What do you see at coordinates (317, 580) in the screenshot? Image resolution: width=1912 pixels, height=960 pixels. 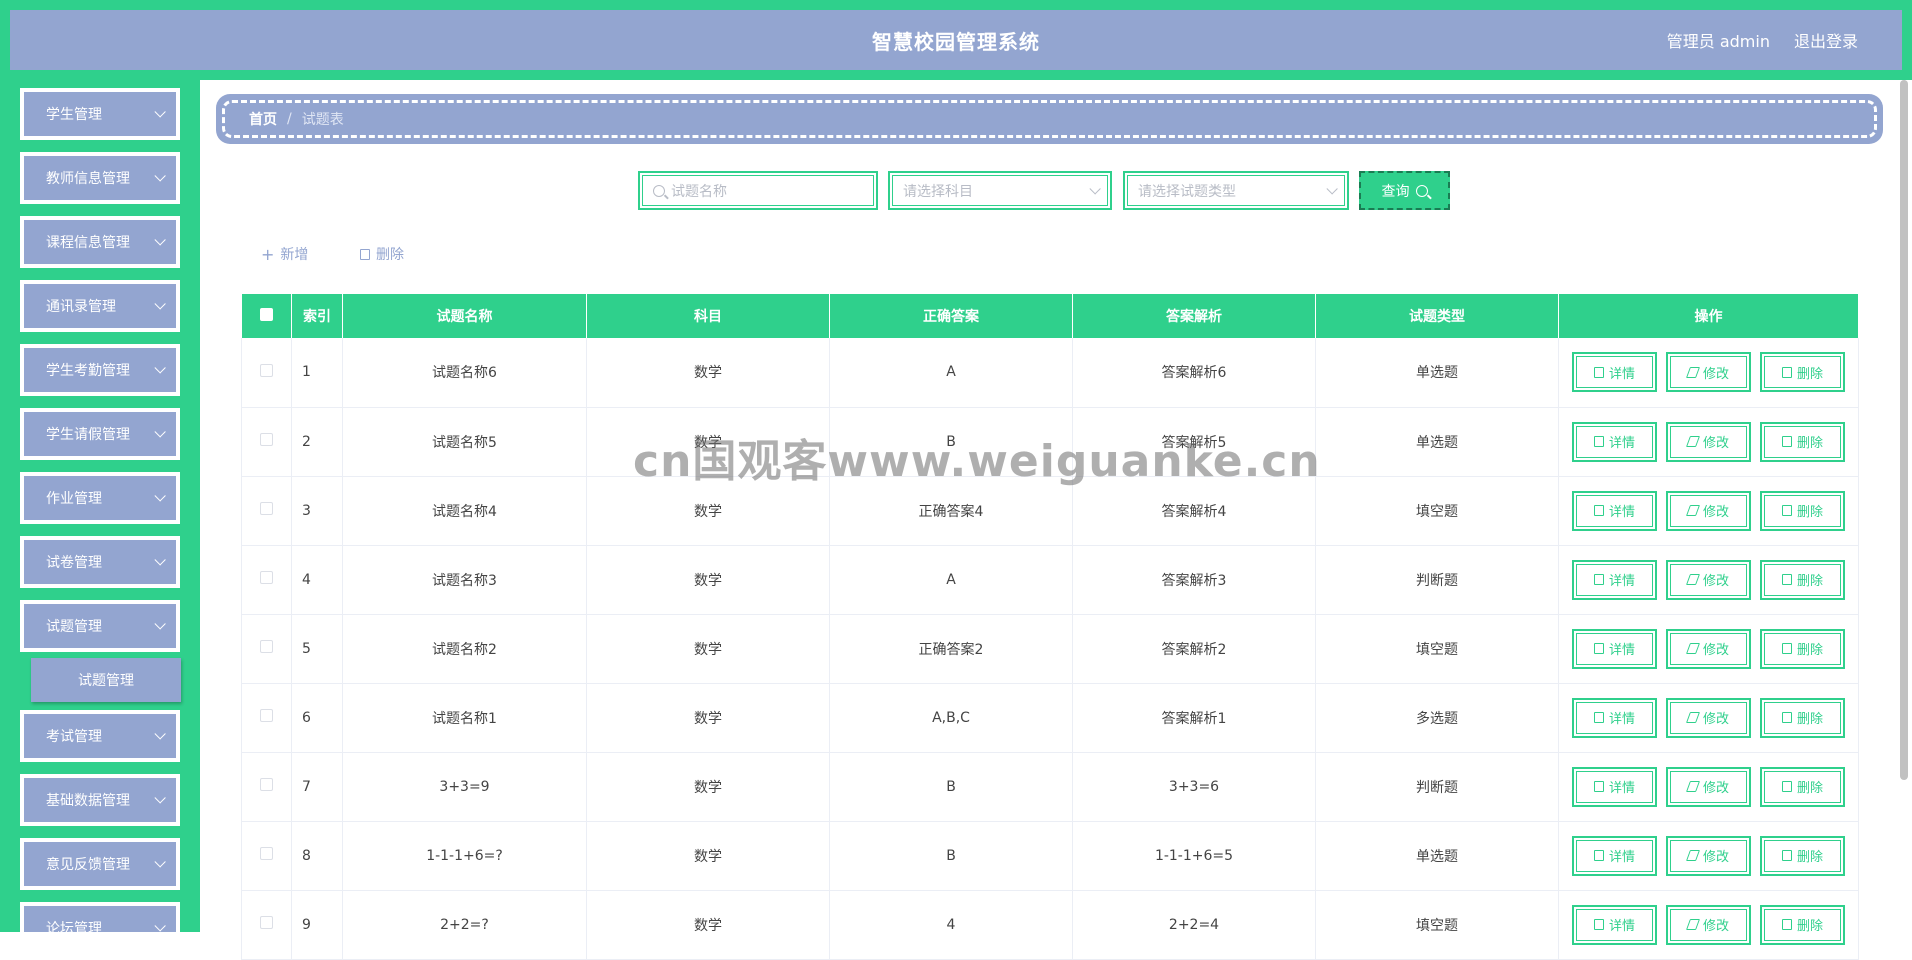 I see `cell-index: 4` at bounding box center [317, 580].